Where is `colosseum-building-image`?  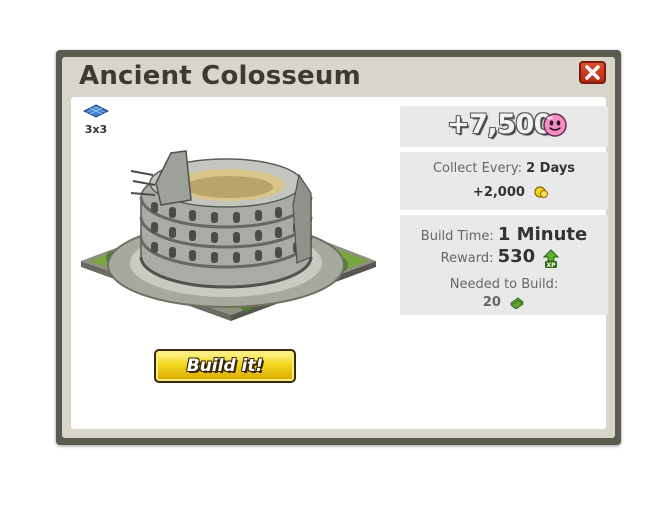
colosseum-building-image is located at coordinates (228, 235).